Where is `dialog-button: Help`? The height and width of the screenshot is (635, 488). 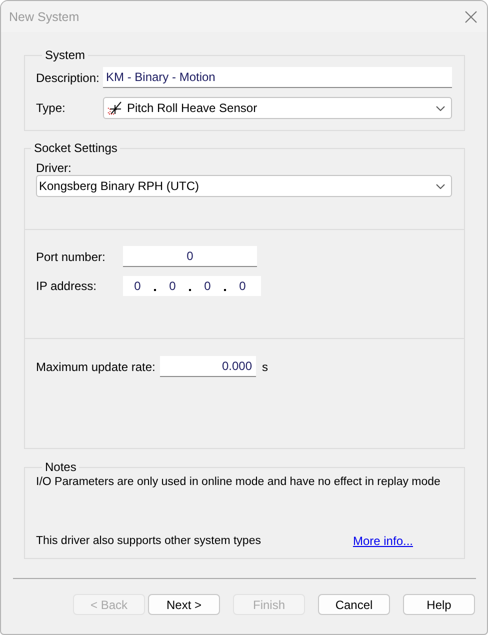 dialog-button: Help is located at coordinates (439, 604).